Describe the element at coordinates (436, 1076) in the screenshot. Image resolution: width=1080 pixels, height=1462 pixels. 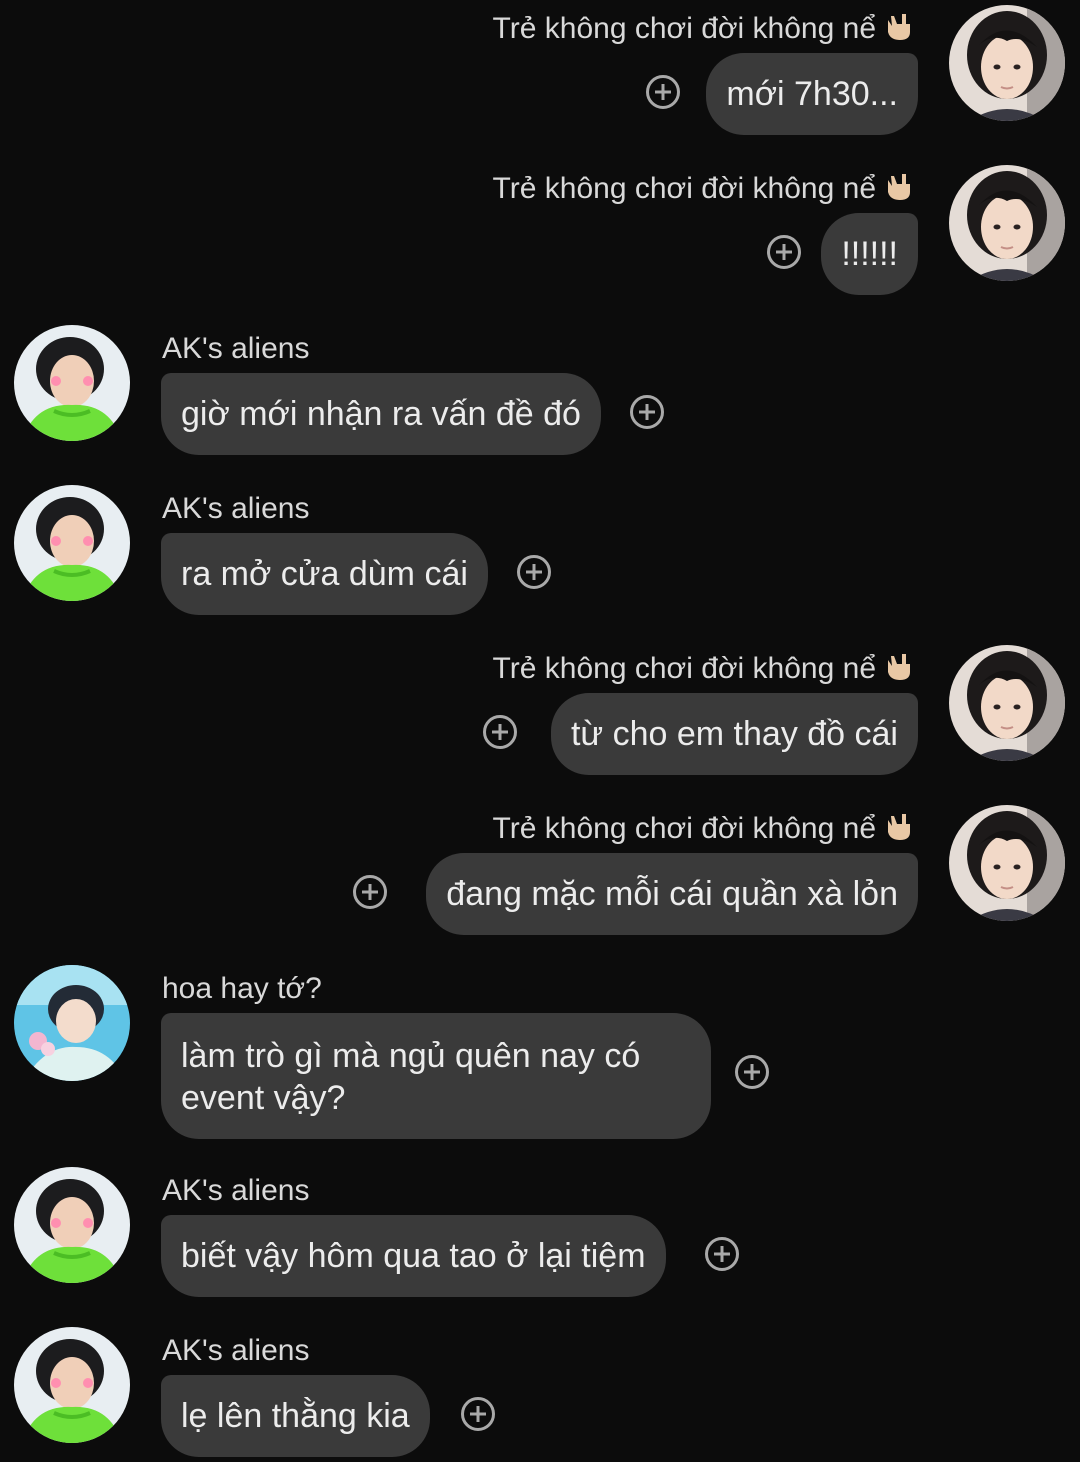
I see `message-bubble: làm trò gì mà ngủ quên nay có event vậy?` at that location.